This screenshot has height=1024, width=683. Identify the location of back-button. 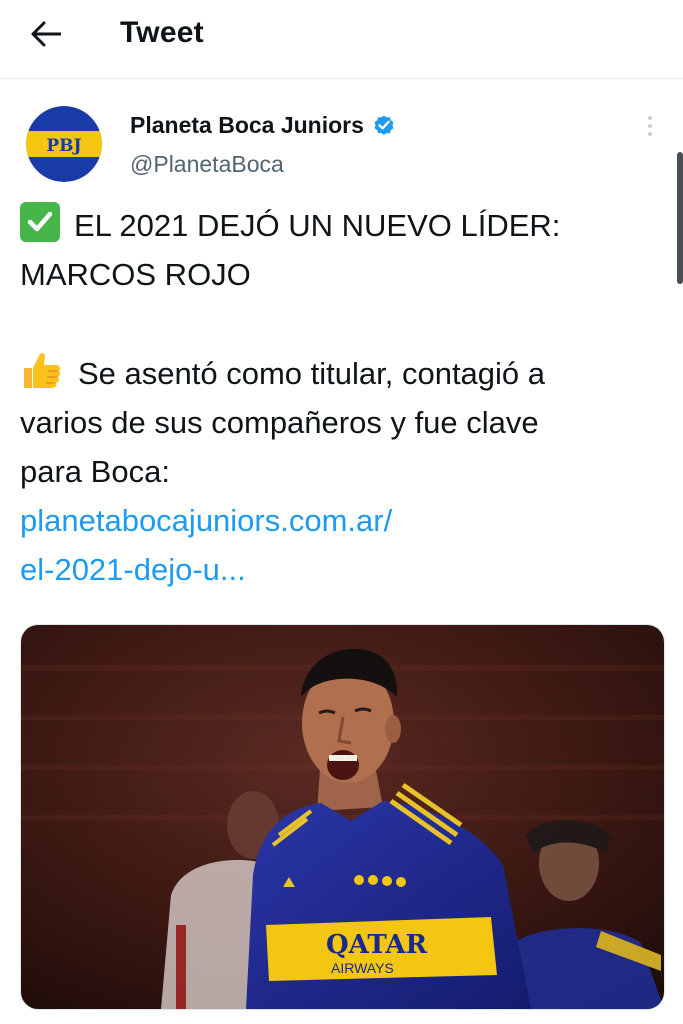
(46, 34).